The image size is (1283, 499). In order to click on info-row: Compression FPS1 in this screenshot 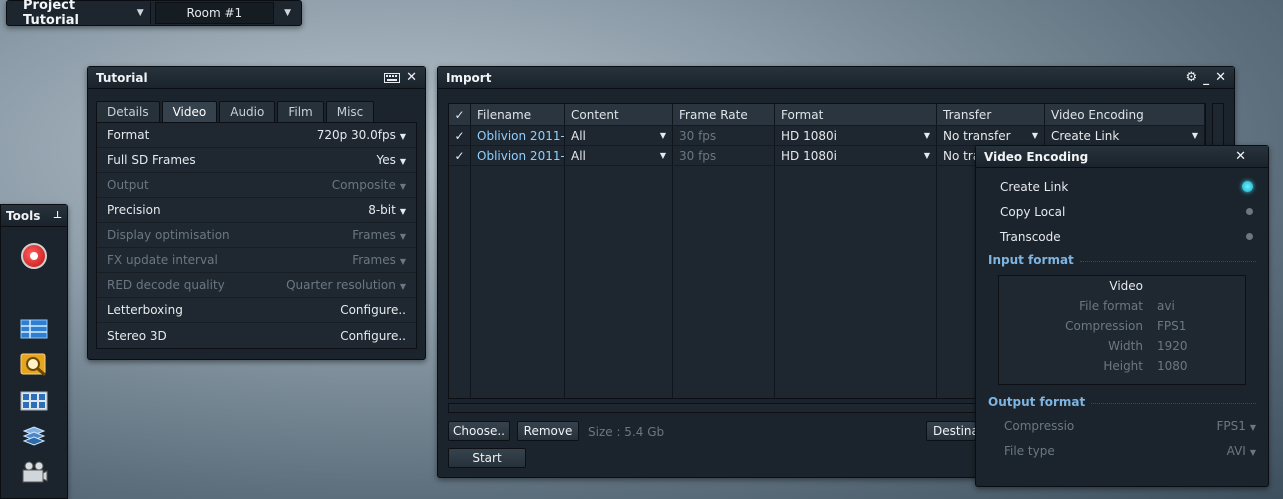, I will do `click(1122, 326)`.